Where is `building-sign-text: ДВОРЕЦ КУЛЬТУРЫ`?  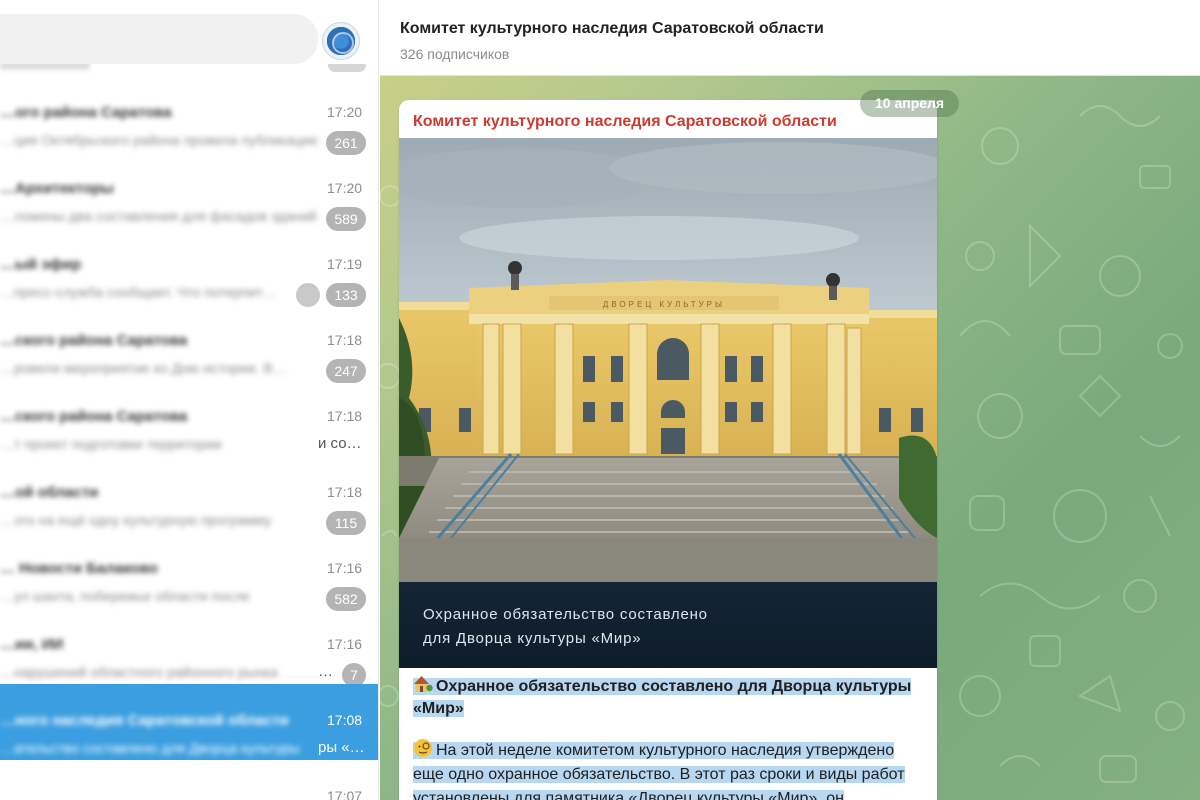 building-sign-text: ДВОРЕЦ КУЛЬТУРЫ is located at coordinates (664, 304).